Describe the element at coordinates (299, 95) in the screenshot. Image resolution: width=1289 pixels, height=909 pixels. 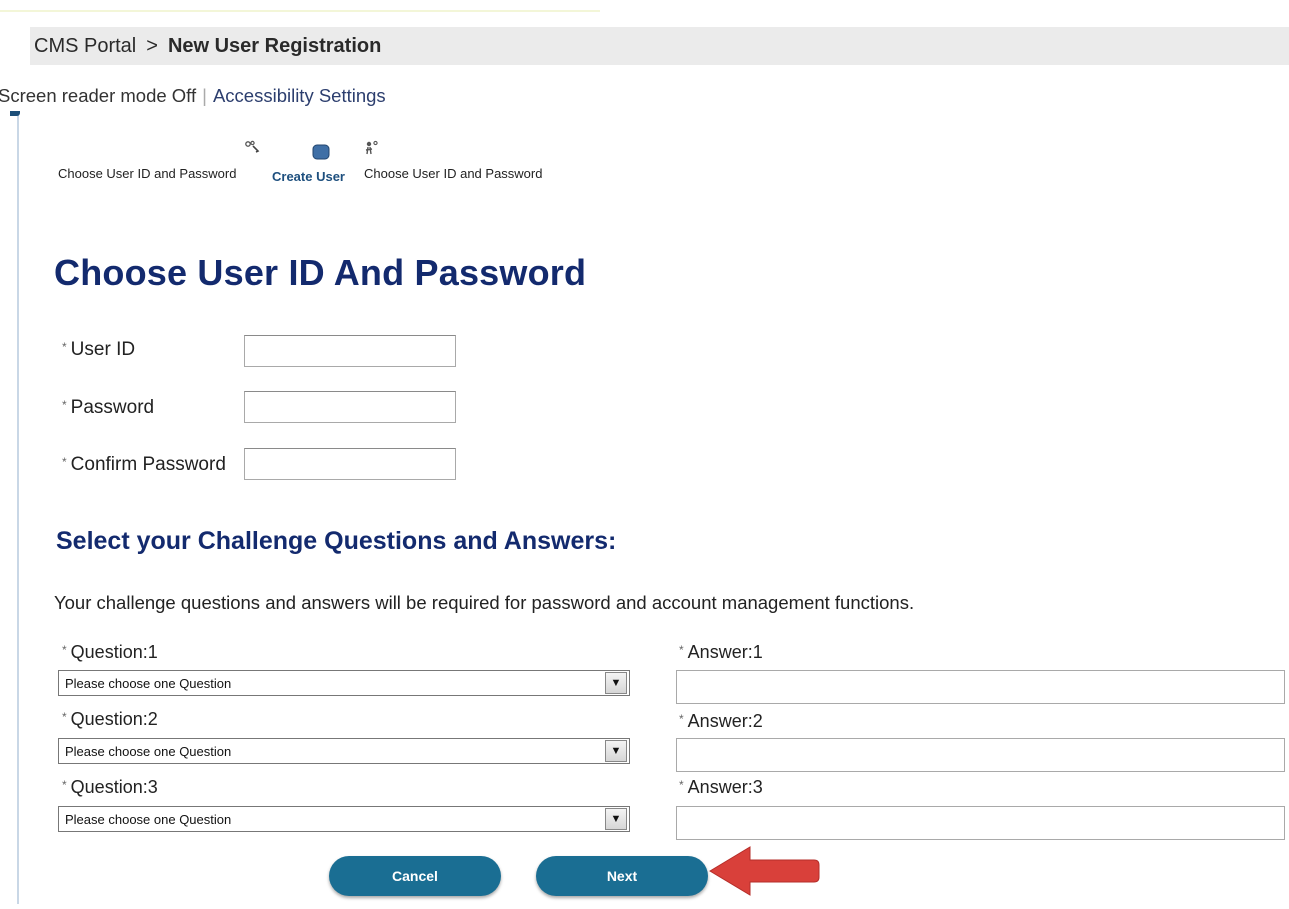
I see `accessibility-settings-link: Accessibility Settings` at that location.